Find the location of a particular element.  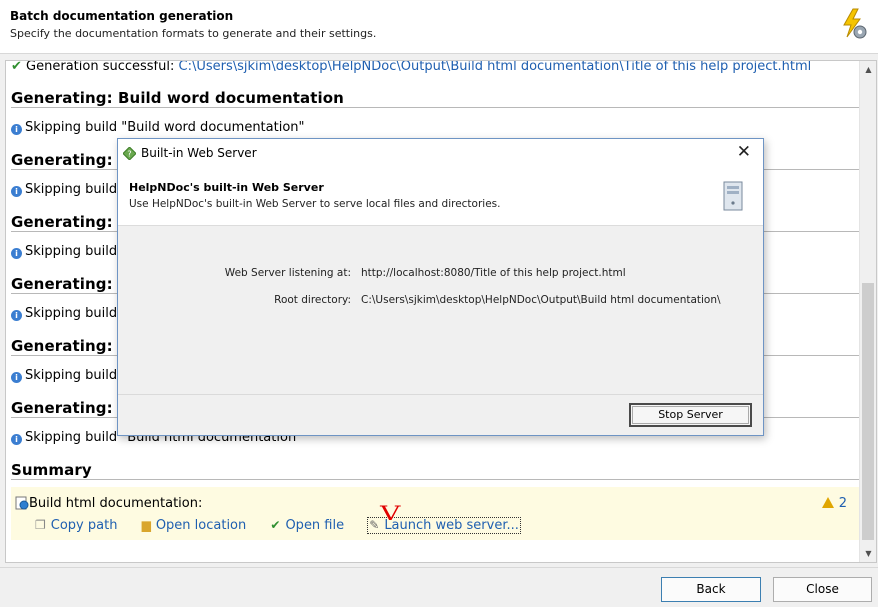

log-scrollbar: ▲ ▼ is located at coordinates (867, 311).